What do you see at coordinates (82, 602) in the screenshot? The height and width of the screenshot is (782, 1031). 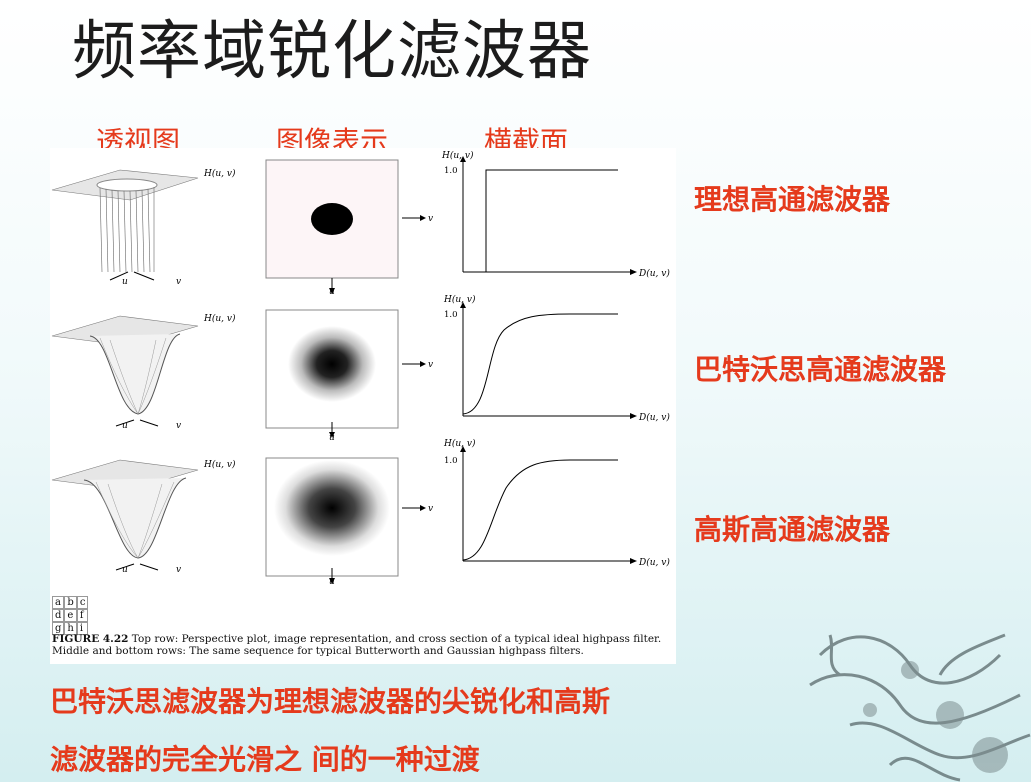 I see `panel-tag: c` at bounding box center [82, 602].